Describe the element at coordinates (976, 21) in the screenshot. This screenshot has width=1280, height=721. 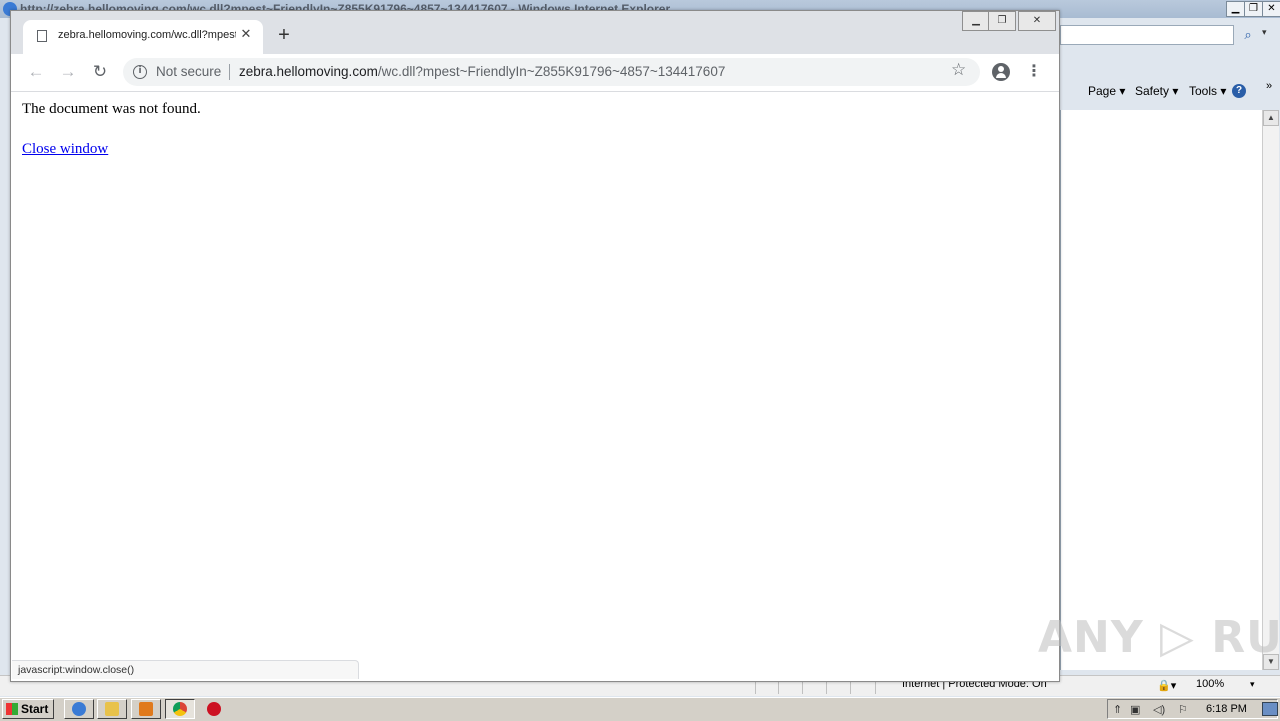
I see `minimize-button: ▁` at that location.